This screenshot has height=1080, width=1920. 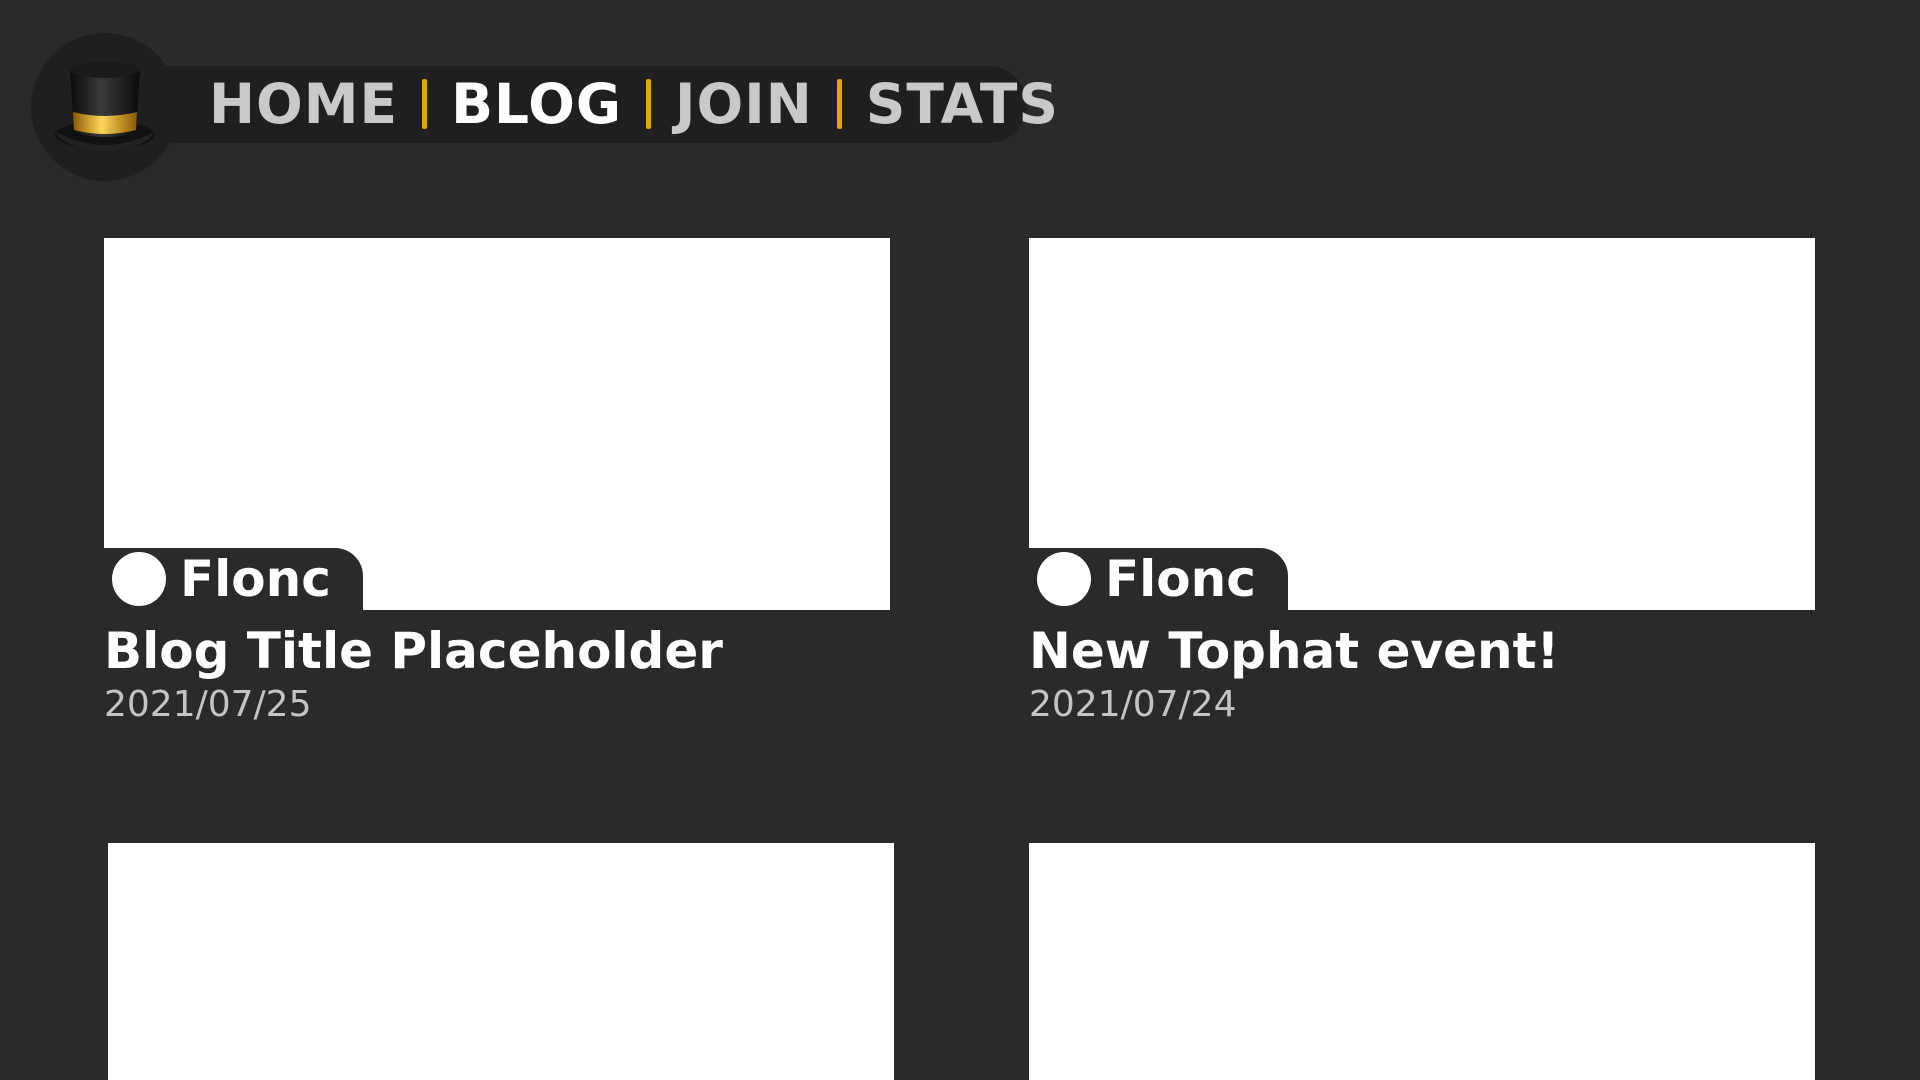 I want to click on post-date: 2021/07/24, so click(x=1133, y=704).